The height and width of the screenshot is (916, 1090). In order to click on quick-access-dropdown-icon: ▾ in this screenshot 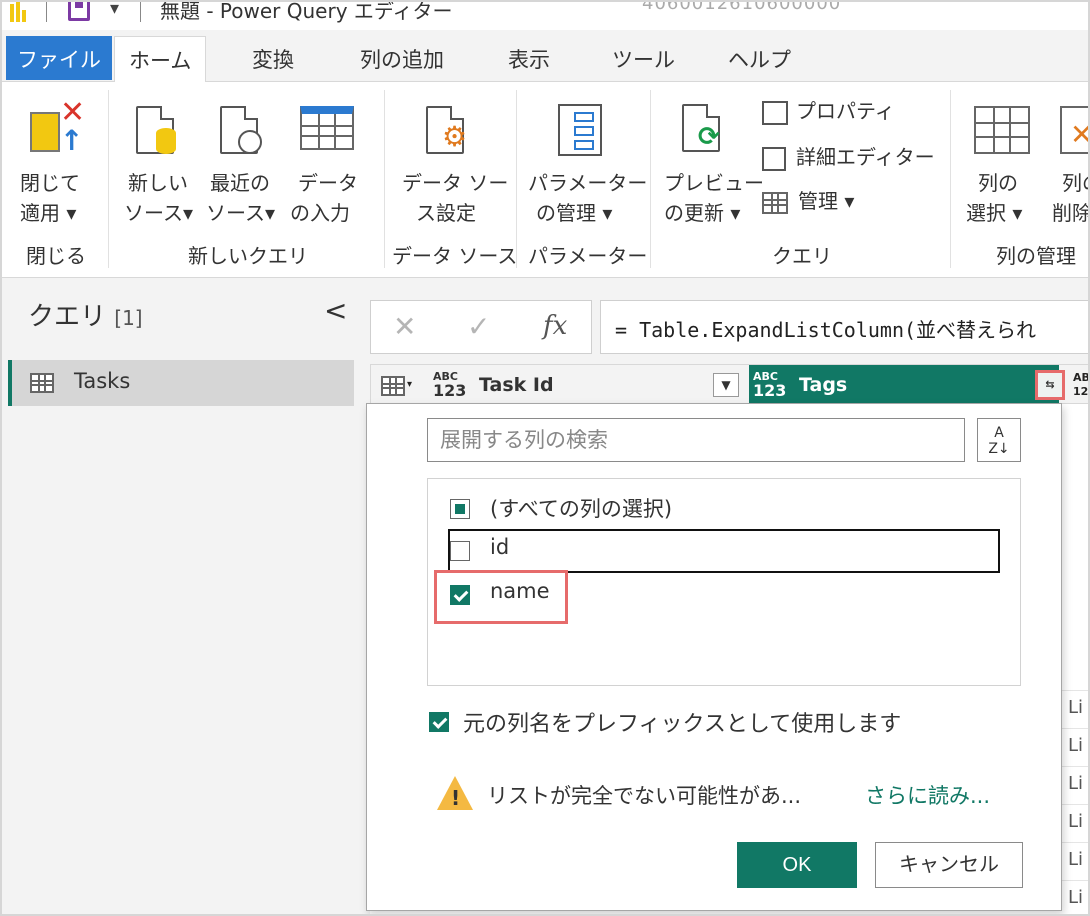, I will do `click(114, 10)`.